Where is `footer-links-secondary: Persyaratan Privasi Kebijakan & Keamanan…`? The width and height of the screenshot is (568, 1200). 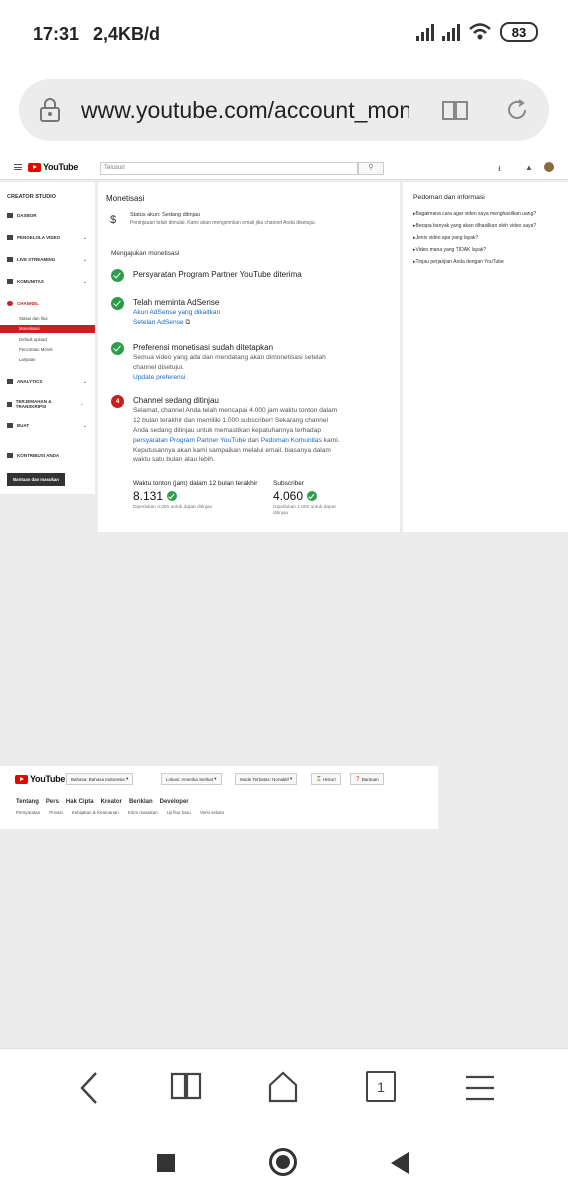 footer-links-secondary: Persyaratan Privasi Kebijakan & Keamanan… is located at coordinates (120, 812).